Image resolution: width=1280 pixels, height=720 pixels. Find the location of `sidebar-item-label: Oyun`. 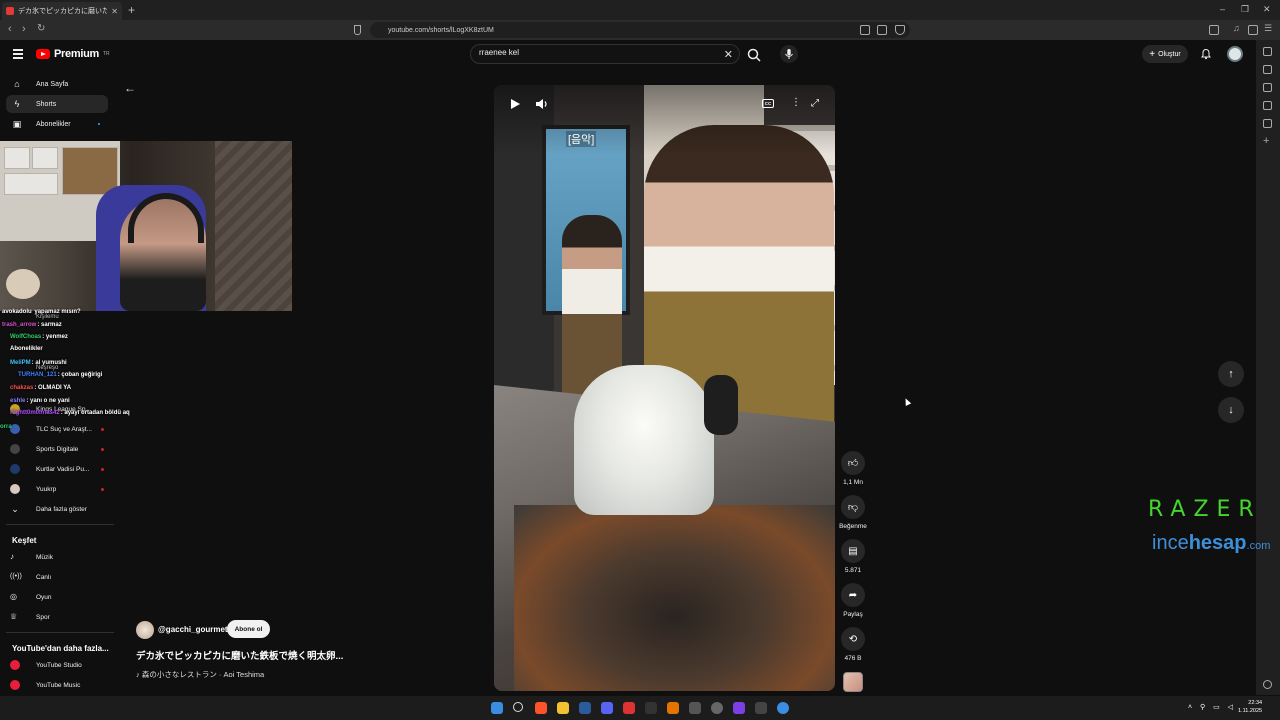

sidebar-item-label: Oyun is located at coordinates (44, 597).